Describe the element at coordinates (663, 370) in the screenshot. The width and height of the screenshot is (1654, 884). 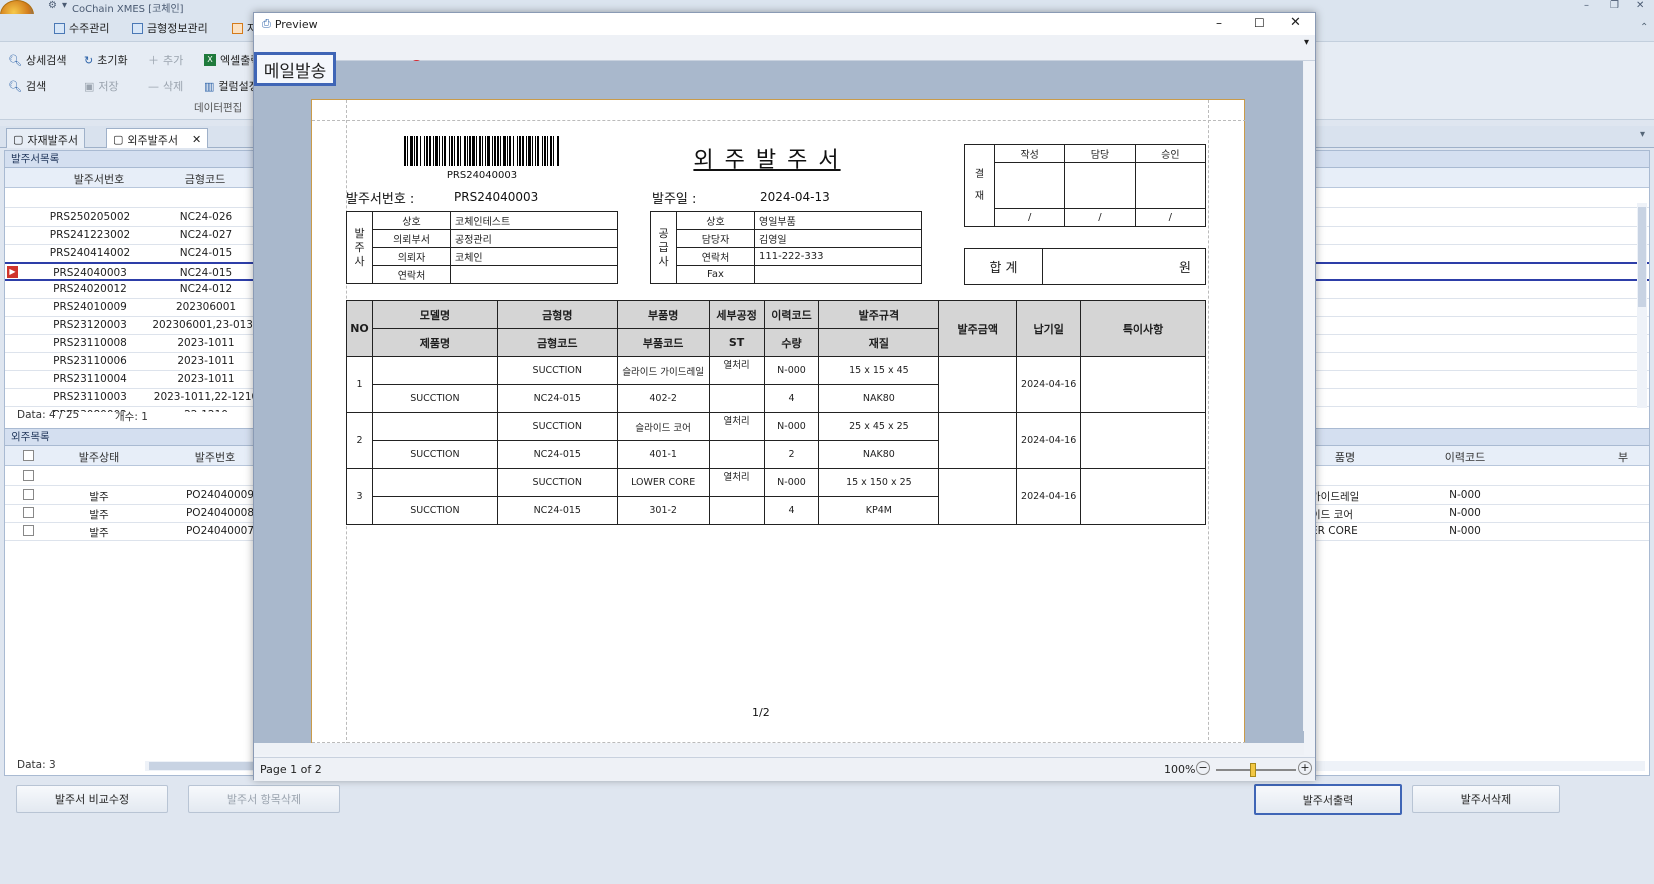
I see `item-cell: 슬라이드 가이드레일` at that location.